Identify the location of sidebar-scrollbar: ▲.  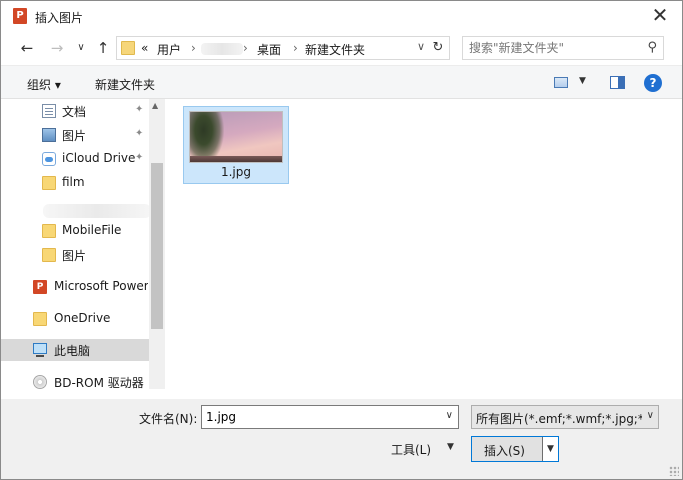
(157, 244).